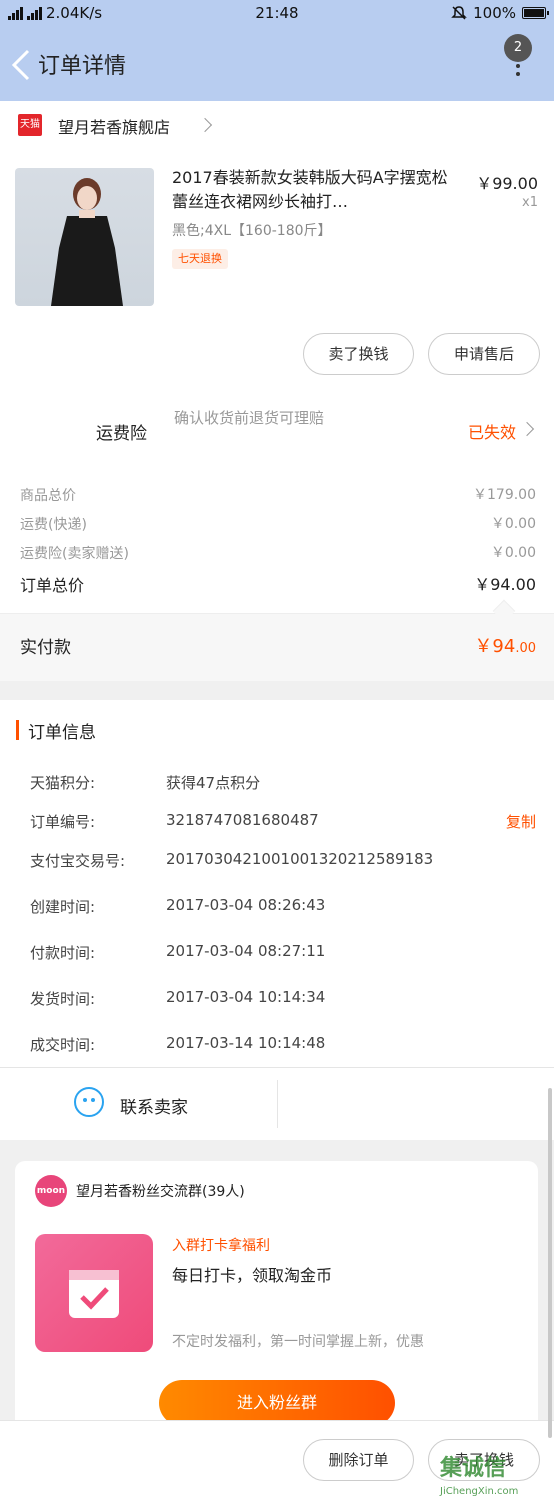 This screenshot has width=554, height=1500. What do you see at coordinates (62, 733) in the screenshot?
I see `order-info-title: 订单信息` at bounding box center [62, 733].